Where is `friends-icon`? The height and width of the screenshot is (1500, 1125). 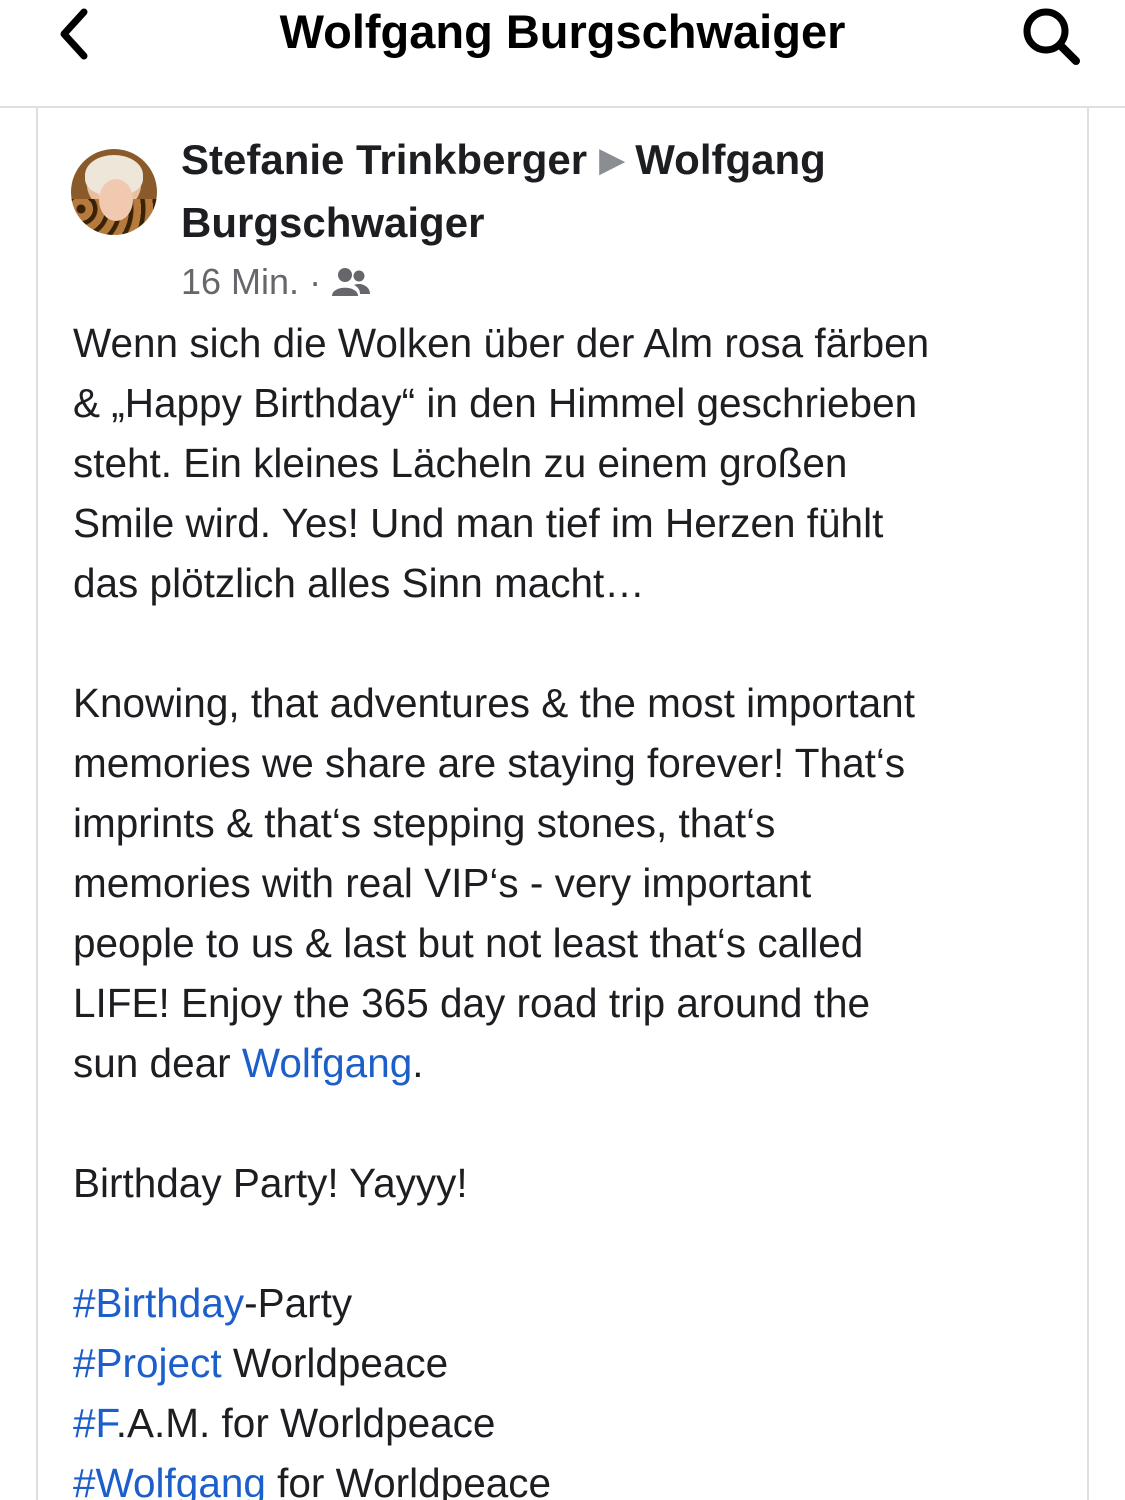 friends-icon is located at coordinates (351, 282).